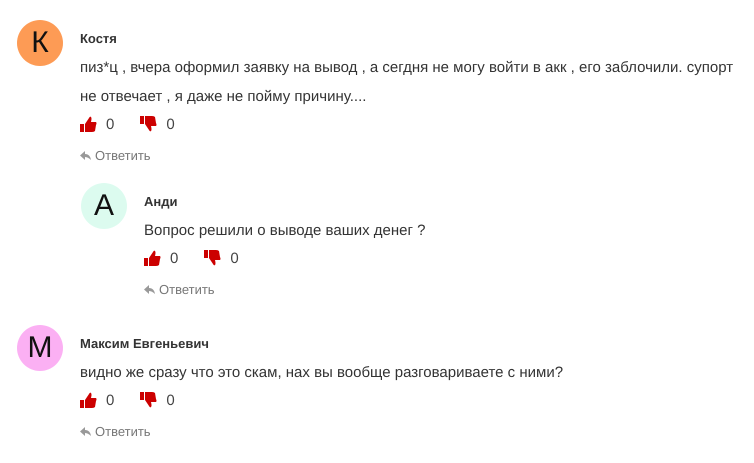 The image size is (754, 463). I want to click on avatar: К, so click(40, 43).